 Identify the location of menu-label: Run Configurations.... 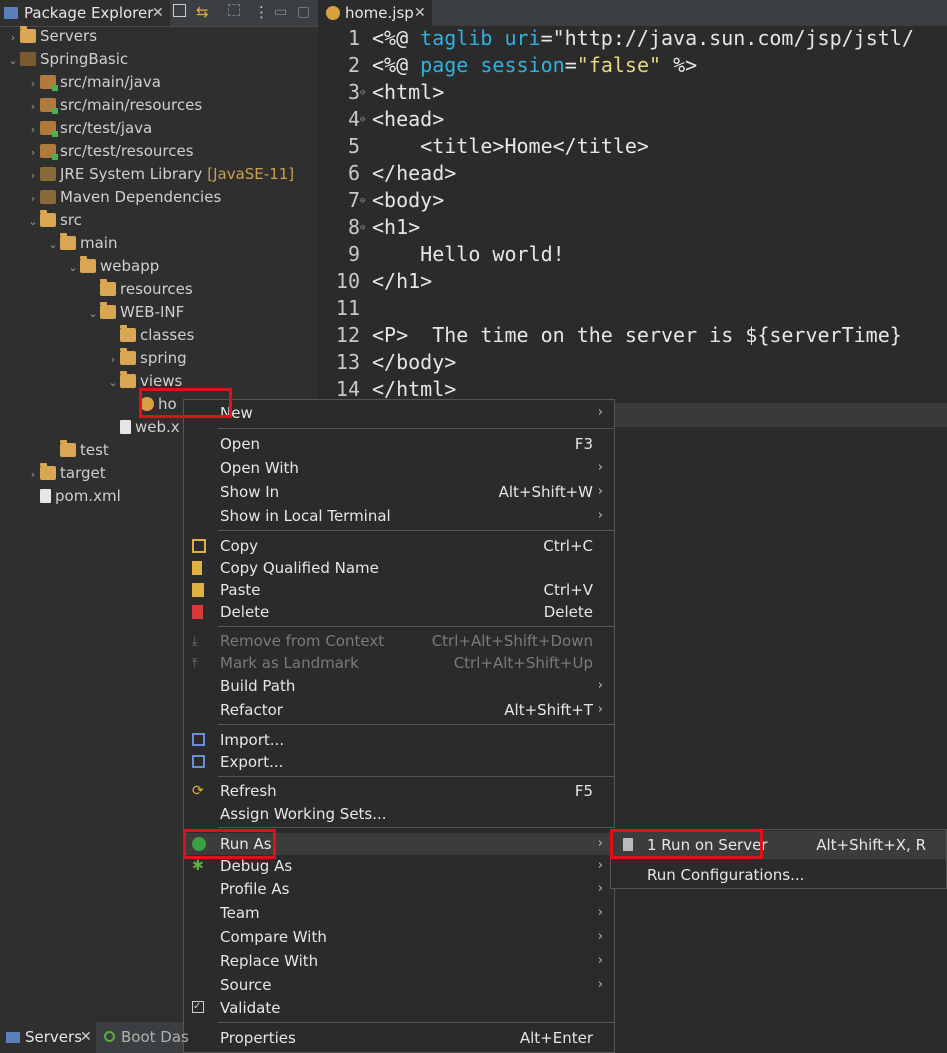
(726, 875).